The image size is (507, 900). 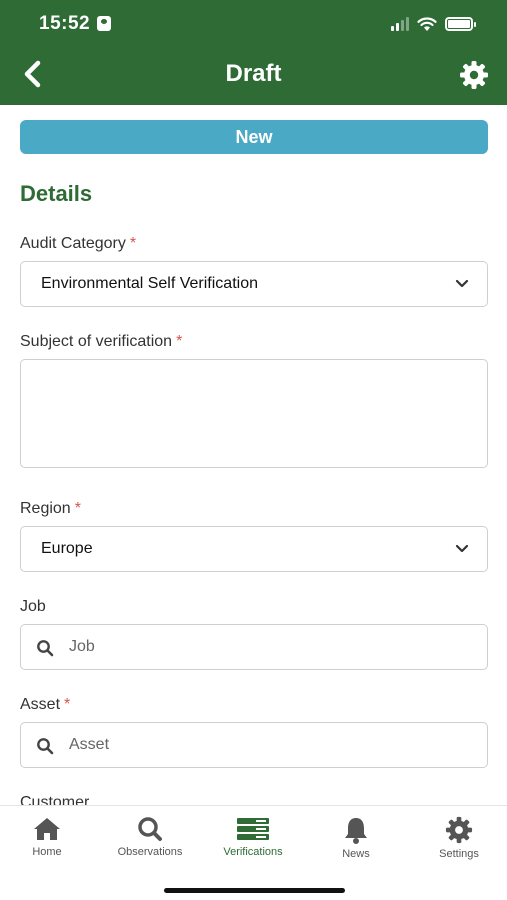 I want to click on audit-category-value: Environmental Self Verification, so click(x=149, y=283).